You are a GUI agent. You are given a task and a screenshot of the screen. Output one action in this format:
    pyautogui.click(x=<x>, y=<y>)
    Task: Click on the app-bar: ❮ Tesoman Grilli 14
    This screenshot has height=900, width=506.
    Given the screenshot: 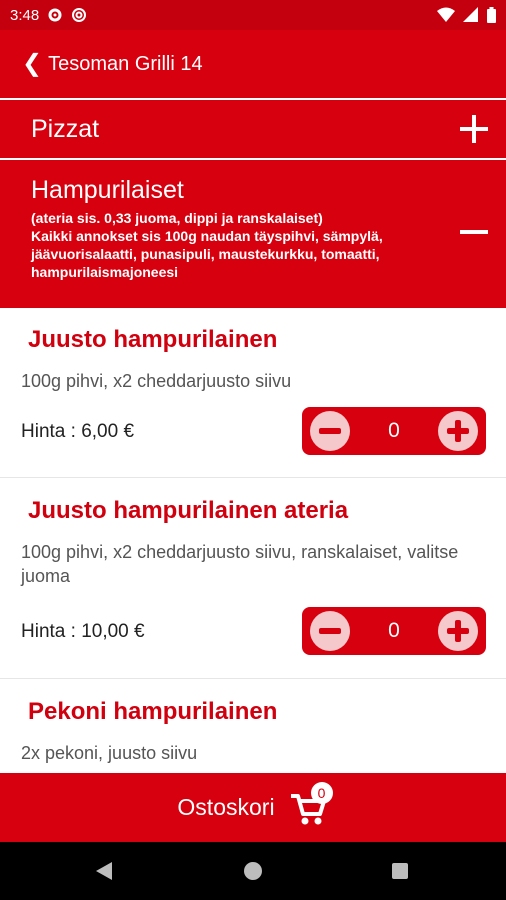 What is the action you would take?
    pyautogui.click(x=253, y=64)
    